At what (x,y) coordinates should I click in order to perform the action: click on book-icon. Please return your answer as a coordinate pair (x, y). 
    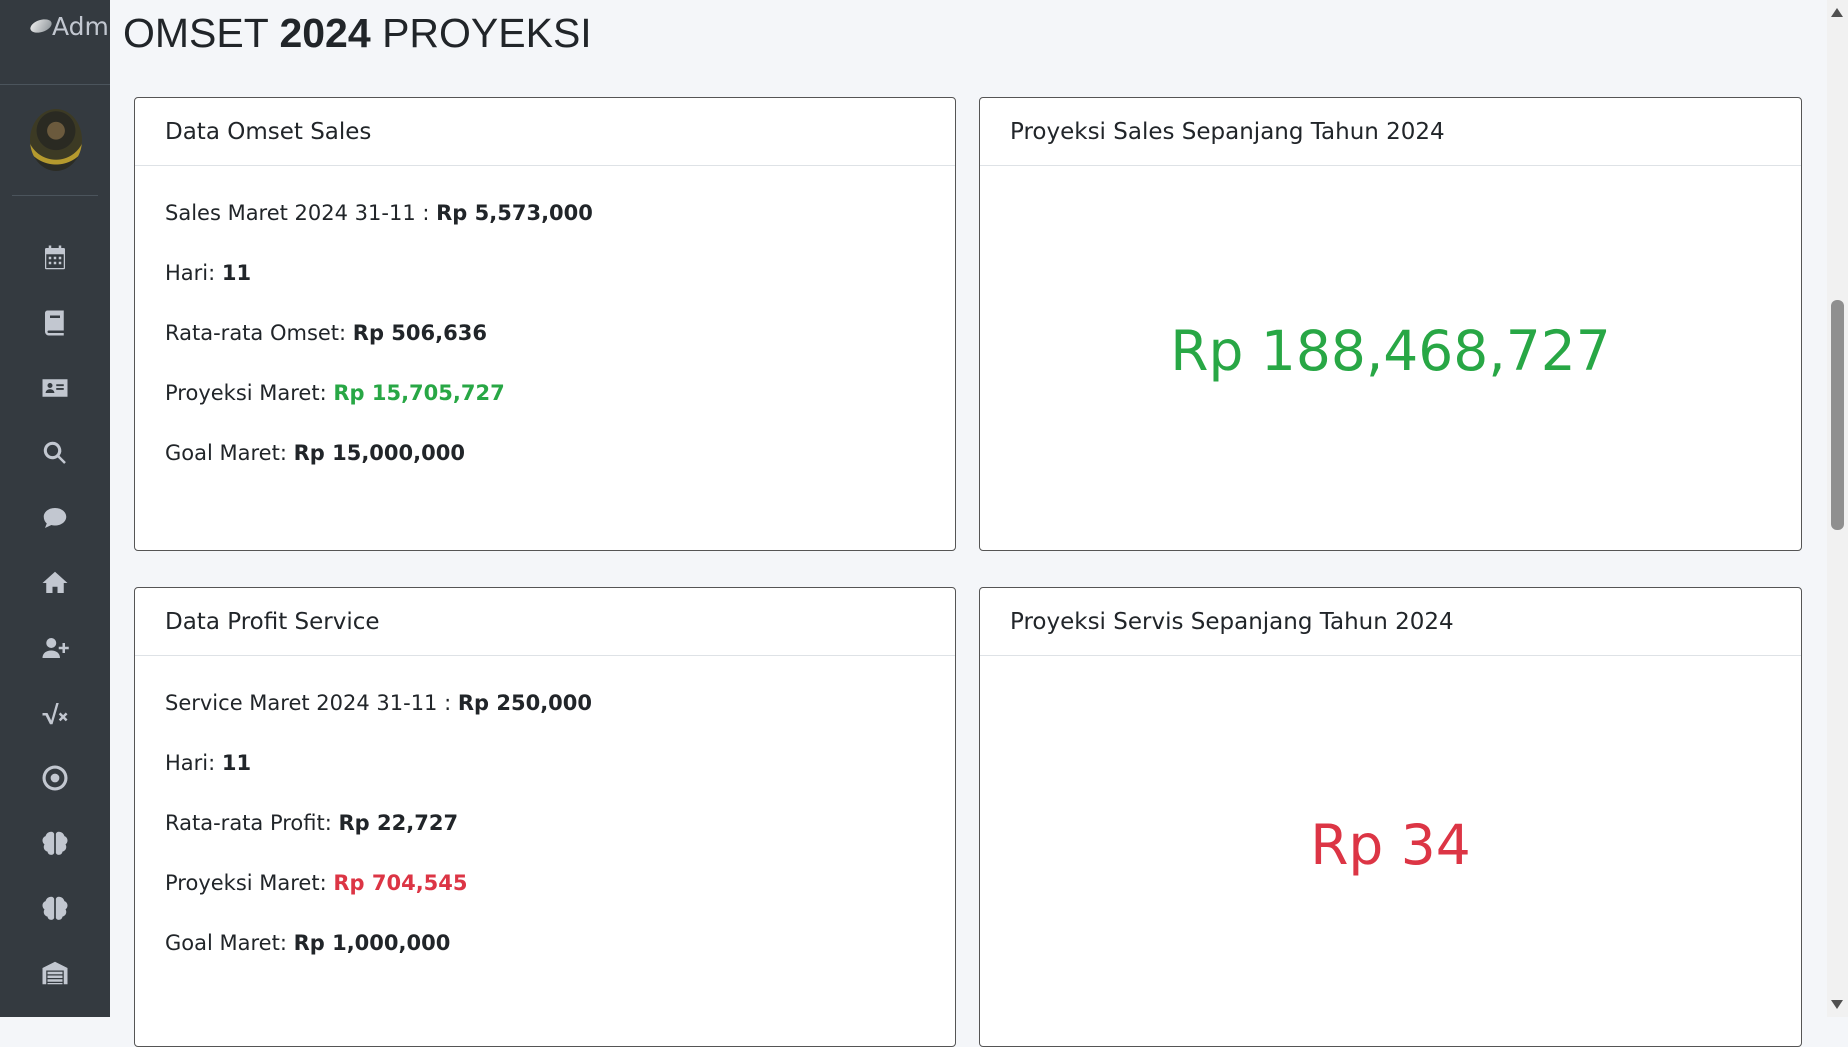
    Looking at the image, I should click on (54, 322).